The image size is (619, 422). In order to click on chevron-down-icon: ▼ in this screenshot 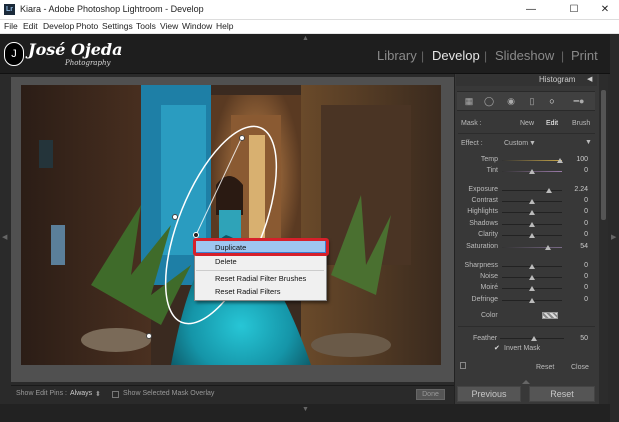, I will do `click(532, 143)`.